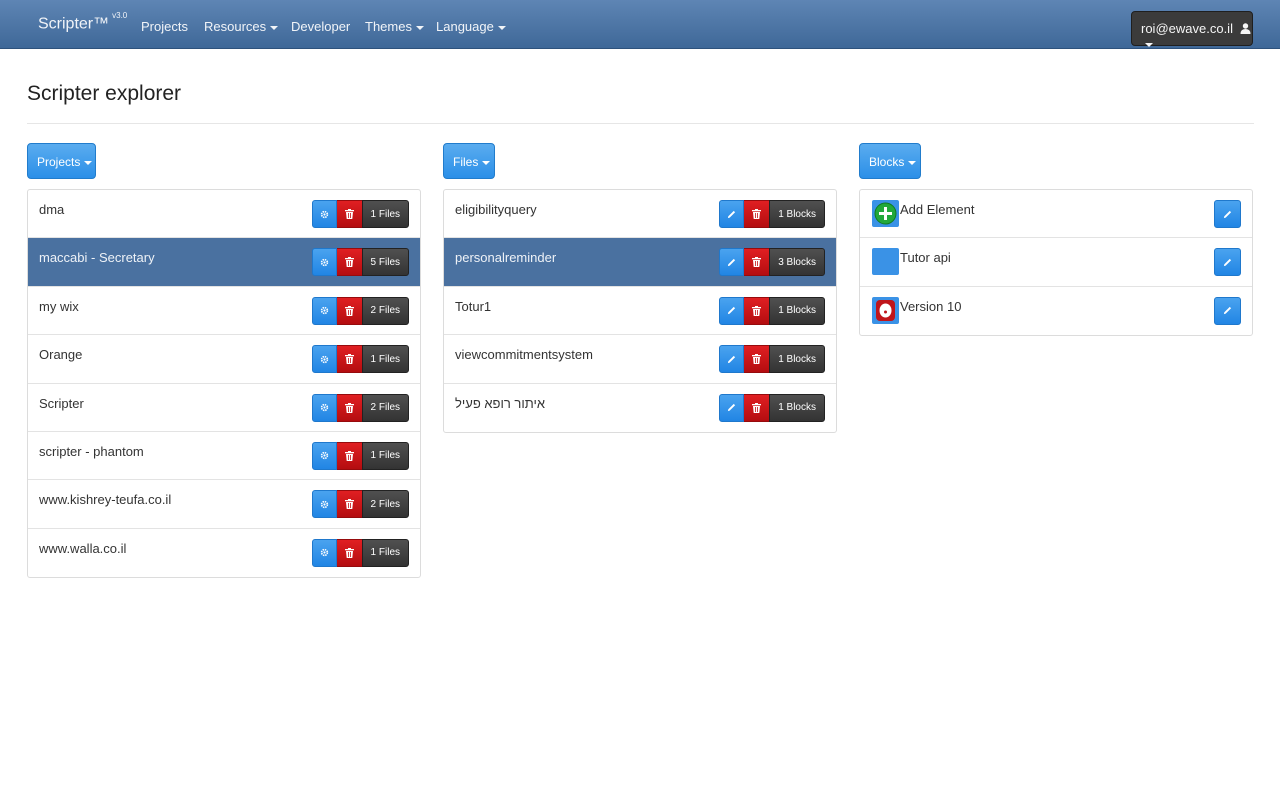  I want to click on projects-dropdown-button: Projects, so click(61, 161).